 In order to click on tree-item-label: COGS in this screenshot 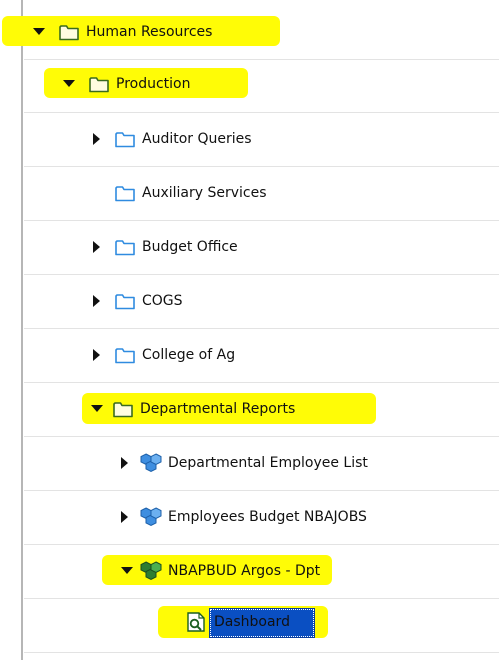, I will do `click(162, 301)`.